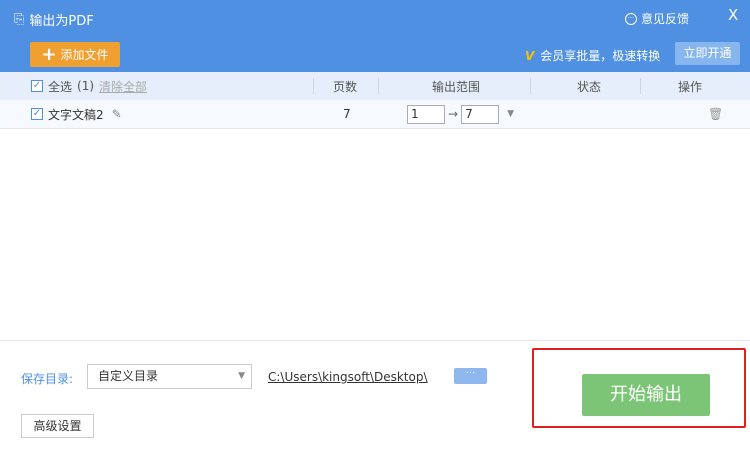  I want to click on page-count: 7, so click(347, 114).